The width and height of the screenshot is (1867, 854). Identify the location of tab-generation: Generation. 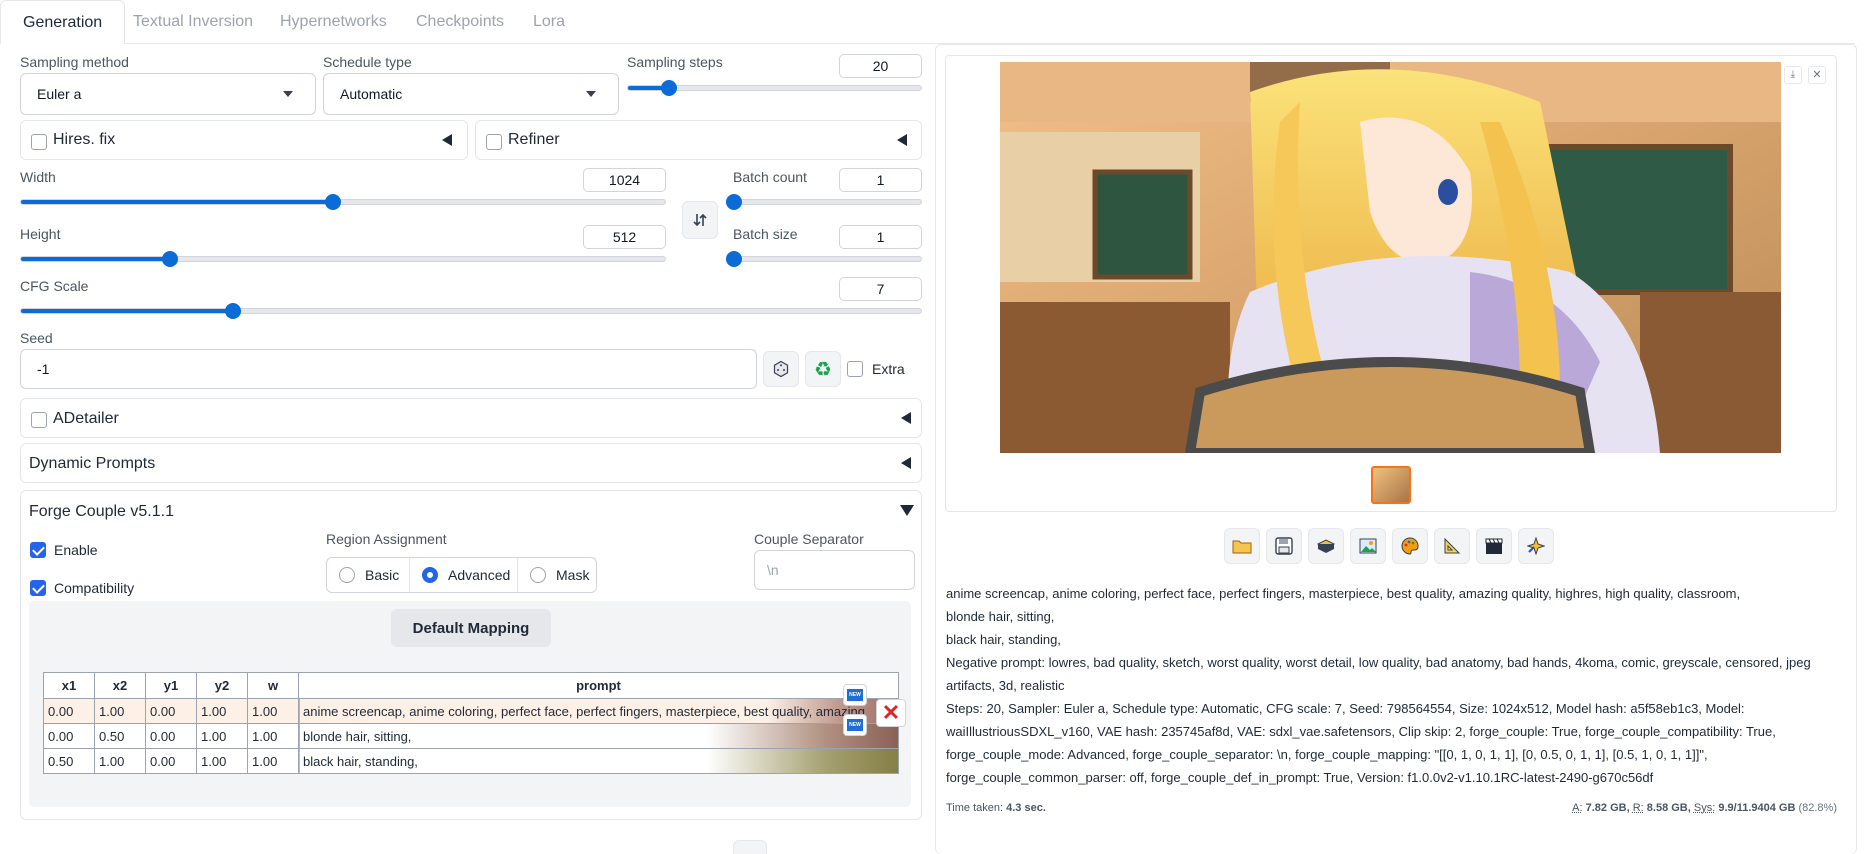
(63, 22).